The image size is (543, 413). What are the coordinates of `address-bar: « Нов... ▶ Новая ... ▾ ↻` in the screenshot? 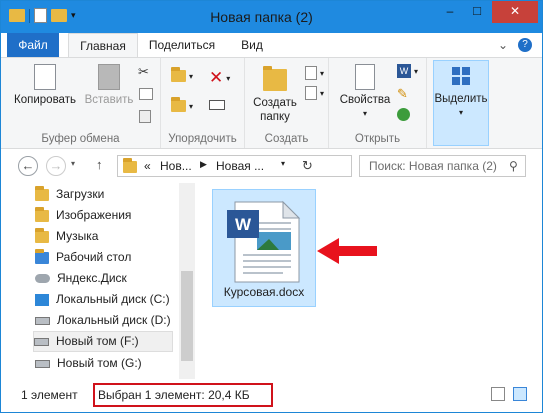 It's located at (234, 166).